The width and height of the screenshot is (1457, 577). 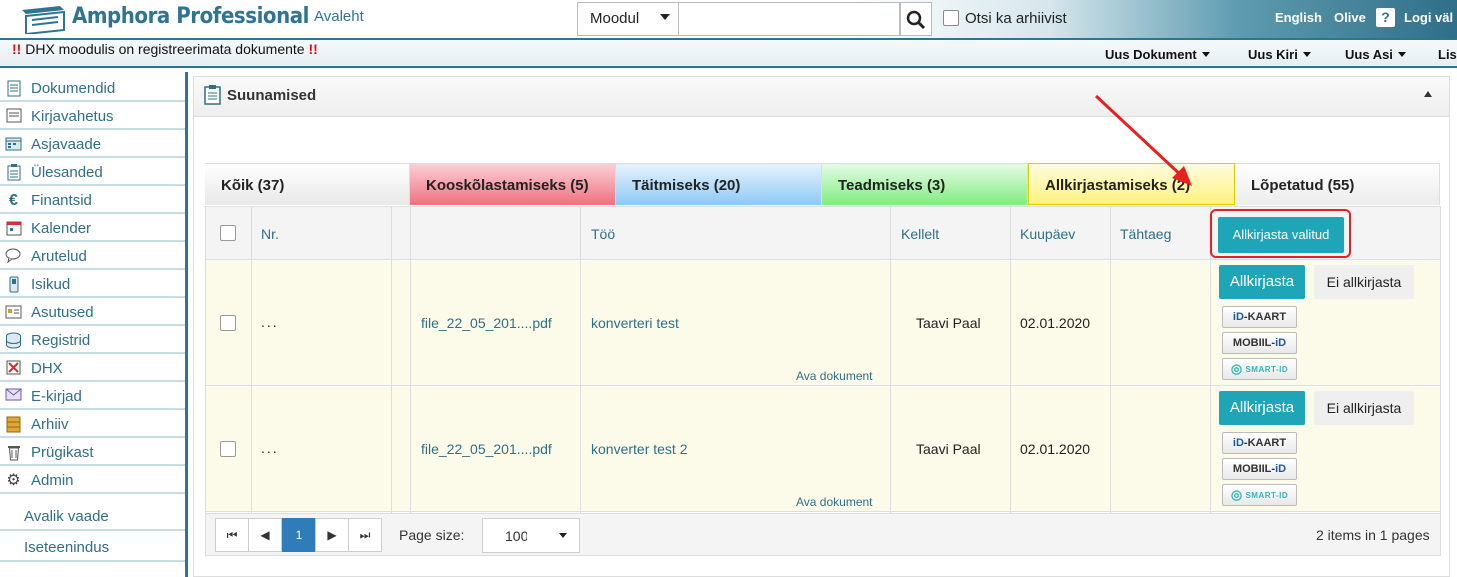 What do you see at coordinates (603, 234) in the screenshot?
I see `column-header-too: Töö` at bounding box center [603, 234].